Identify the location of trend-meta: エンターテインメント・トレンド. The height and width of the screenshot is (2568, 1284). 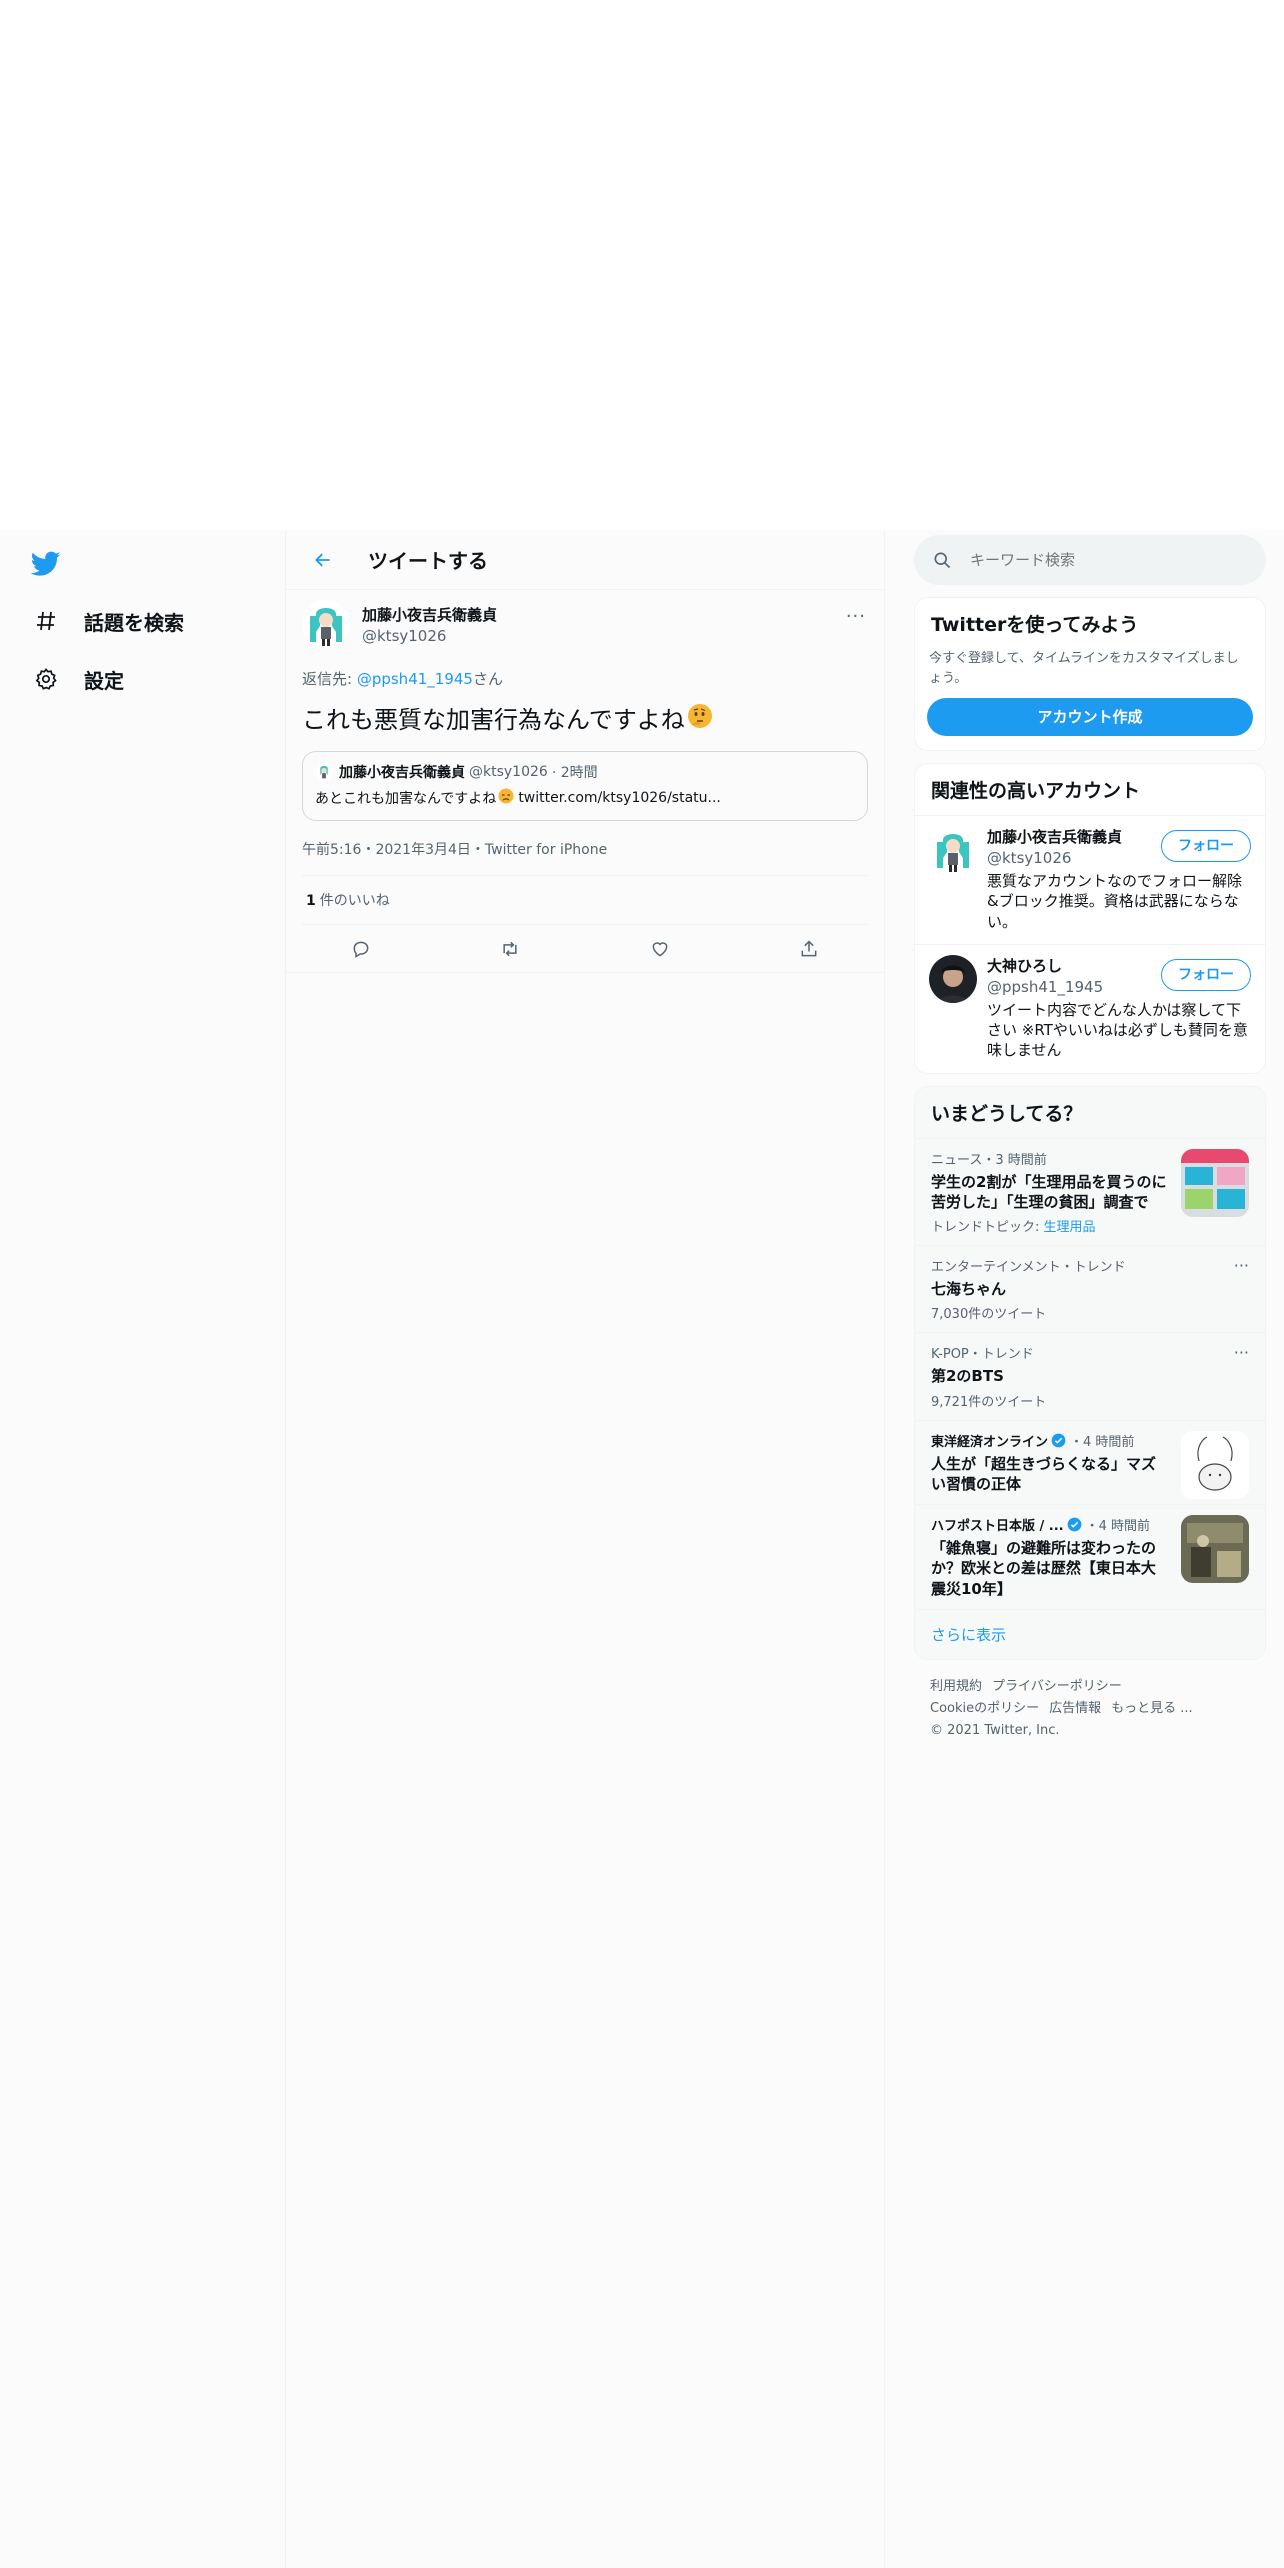
(1028, 1267).